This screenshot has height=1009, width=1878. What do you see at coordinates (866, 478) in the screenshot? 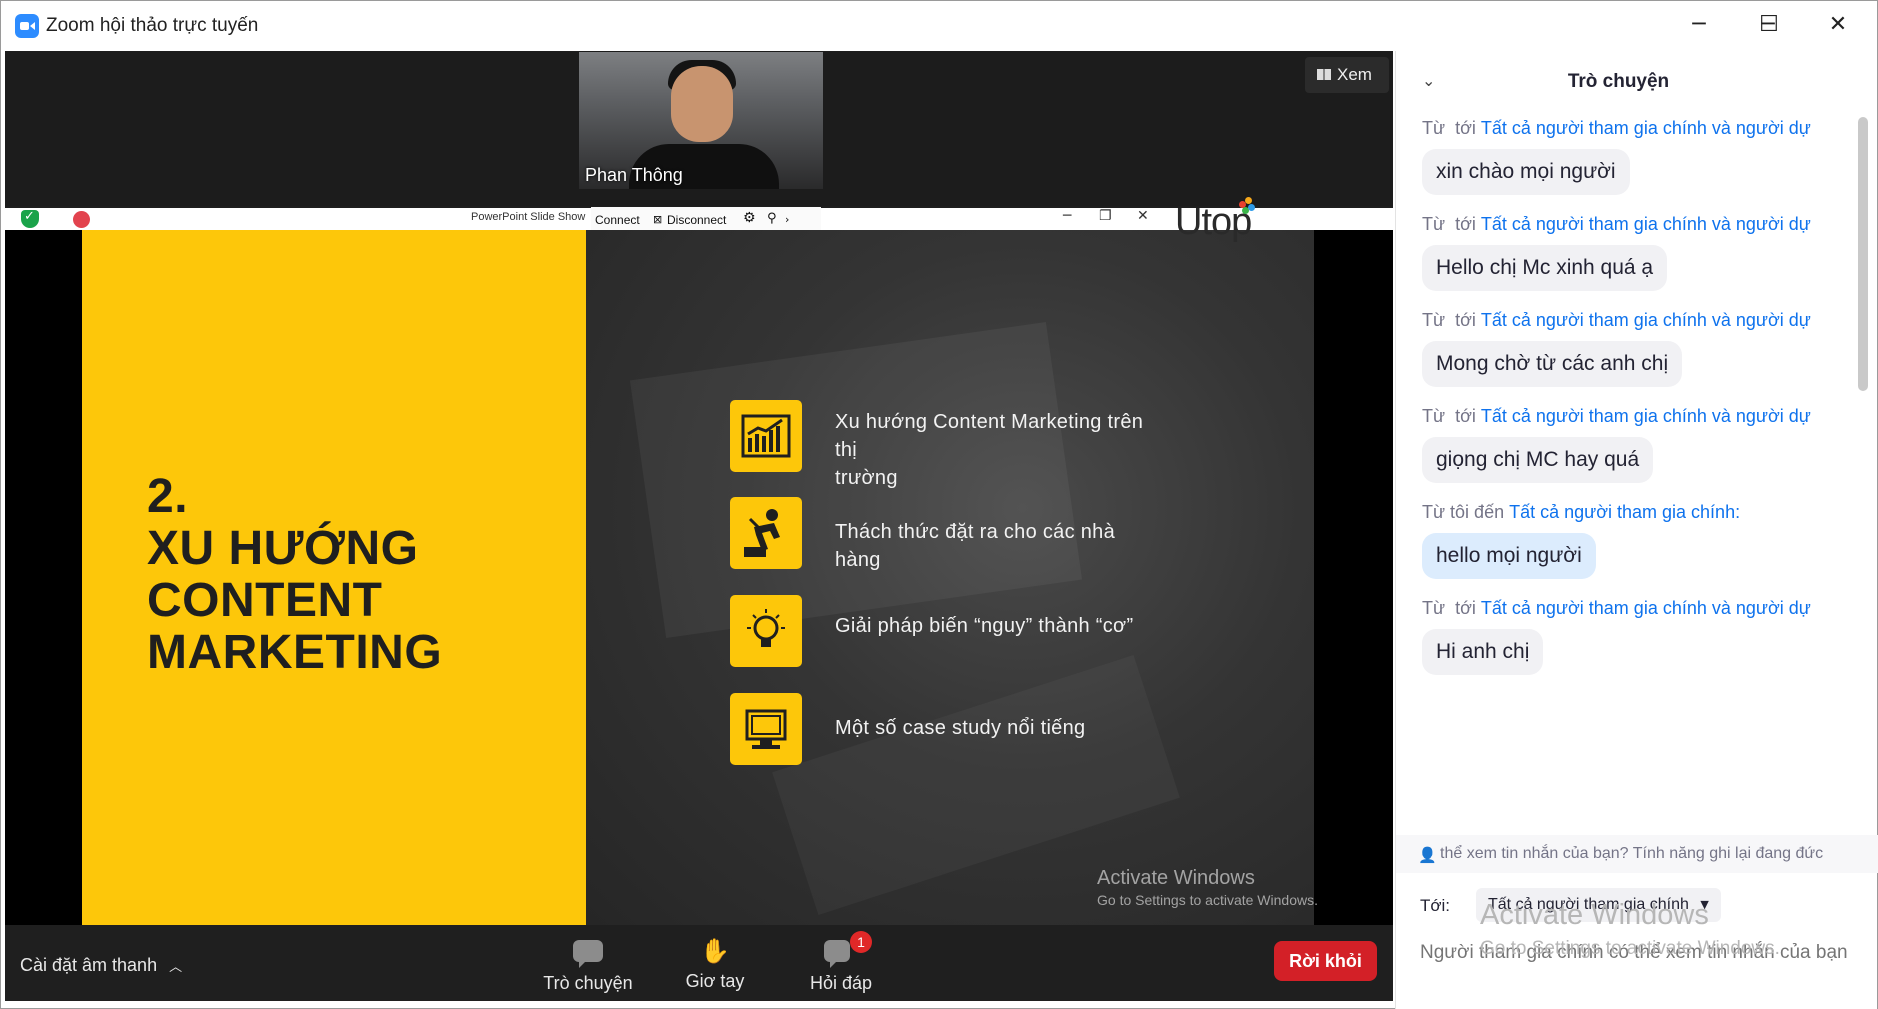
I see `agenda-item-text: trường` at bounding box center [866, 478].